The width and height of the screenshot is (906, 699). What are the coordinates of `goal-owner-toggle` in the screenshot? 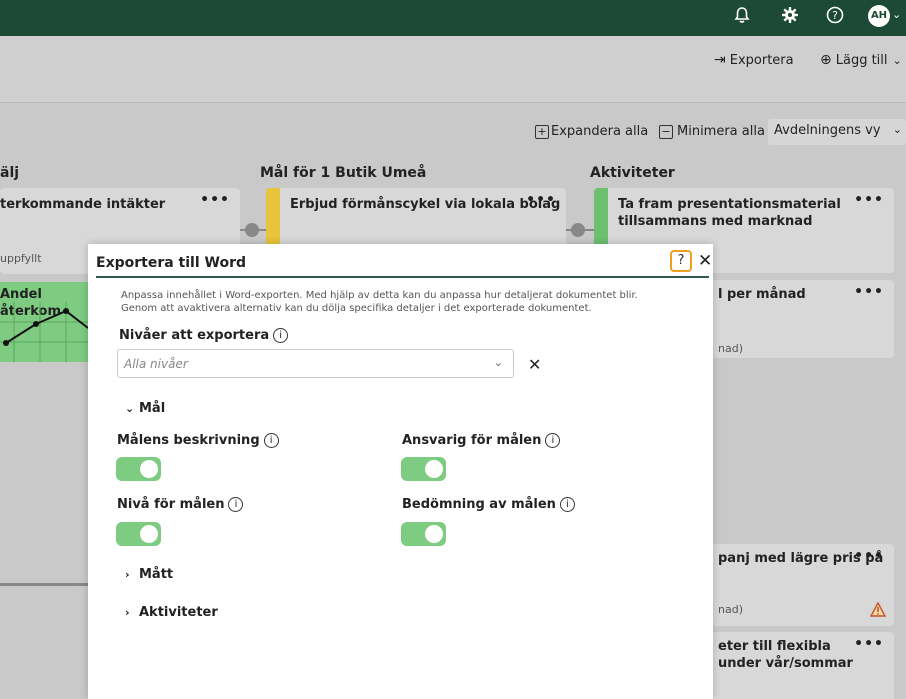 It's located at (423, 469).